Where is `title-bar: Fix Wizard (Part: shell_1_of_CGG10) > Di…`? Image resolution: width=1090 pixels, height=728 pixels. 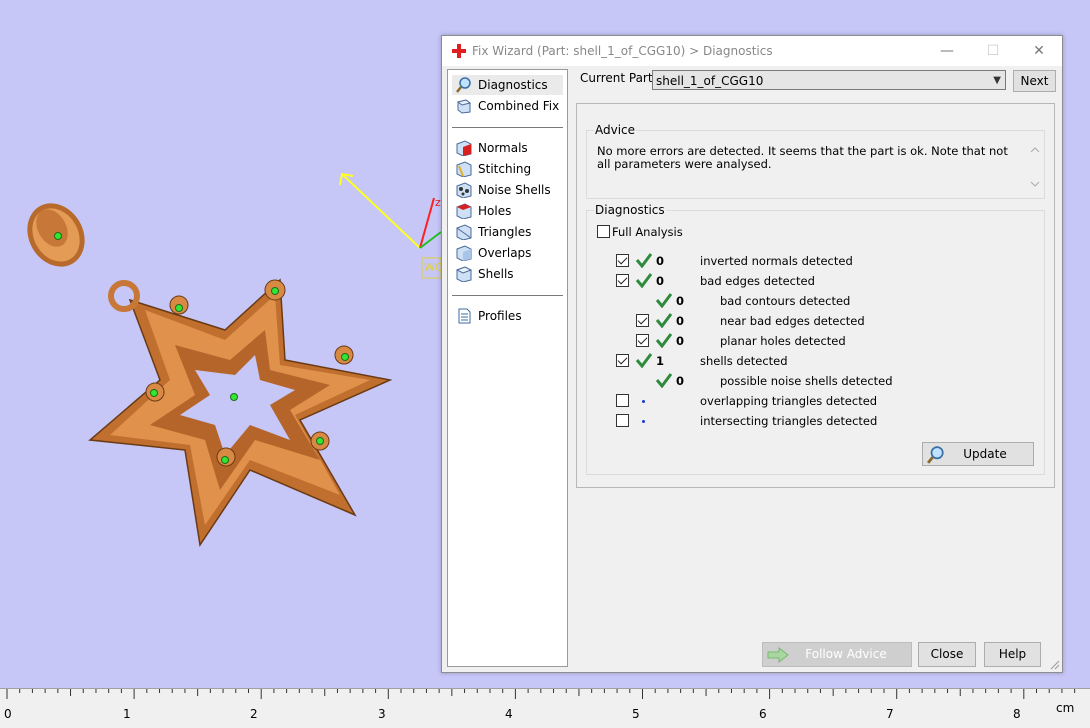 title-bar: Fix Wizard (Part: shell_1_of_CGG10) > Di… is located at coordinates (752, 51).